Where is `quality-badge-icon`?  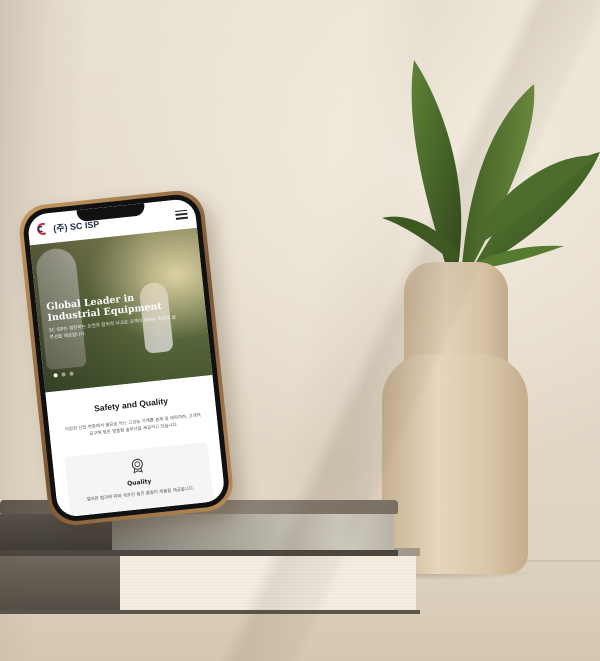
quality-badge-icon is located at coordinates (137, 466).